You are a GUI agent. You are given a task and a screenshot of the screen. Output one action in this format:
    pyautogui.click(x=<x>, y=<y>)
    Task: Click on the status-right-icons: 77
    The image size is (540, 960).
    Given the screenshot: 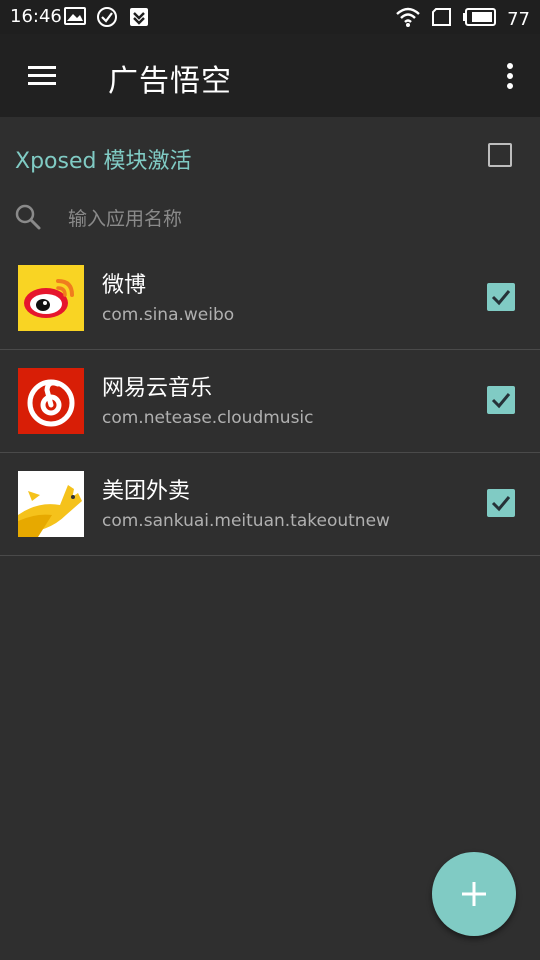 What is the action you would take?
    pyautogui.click(x=462, y=19)
    